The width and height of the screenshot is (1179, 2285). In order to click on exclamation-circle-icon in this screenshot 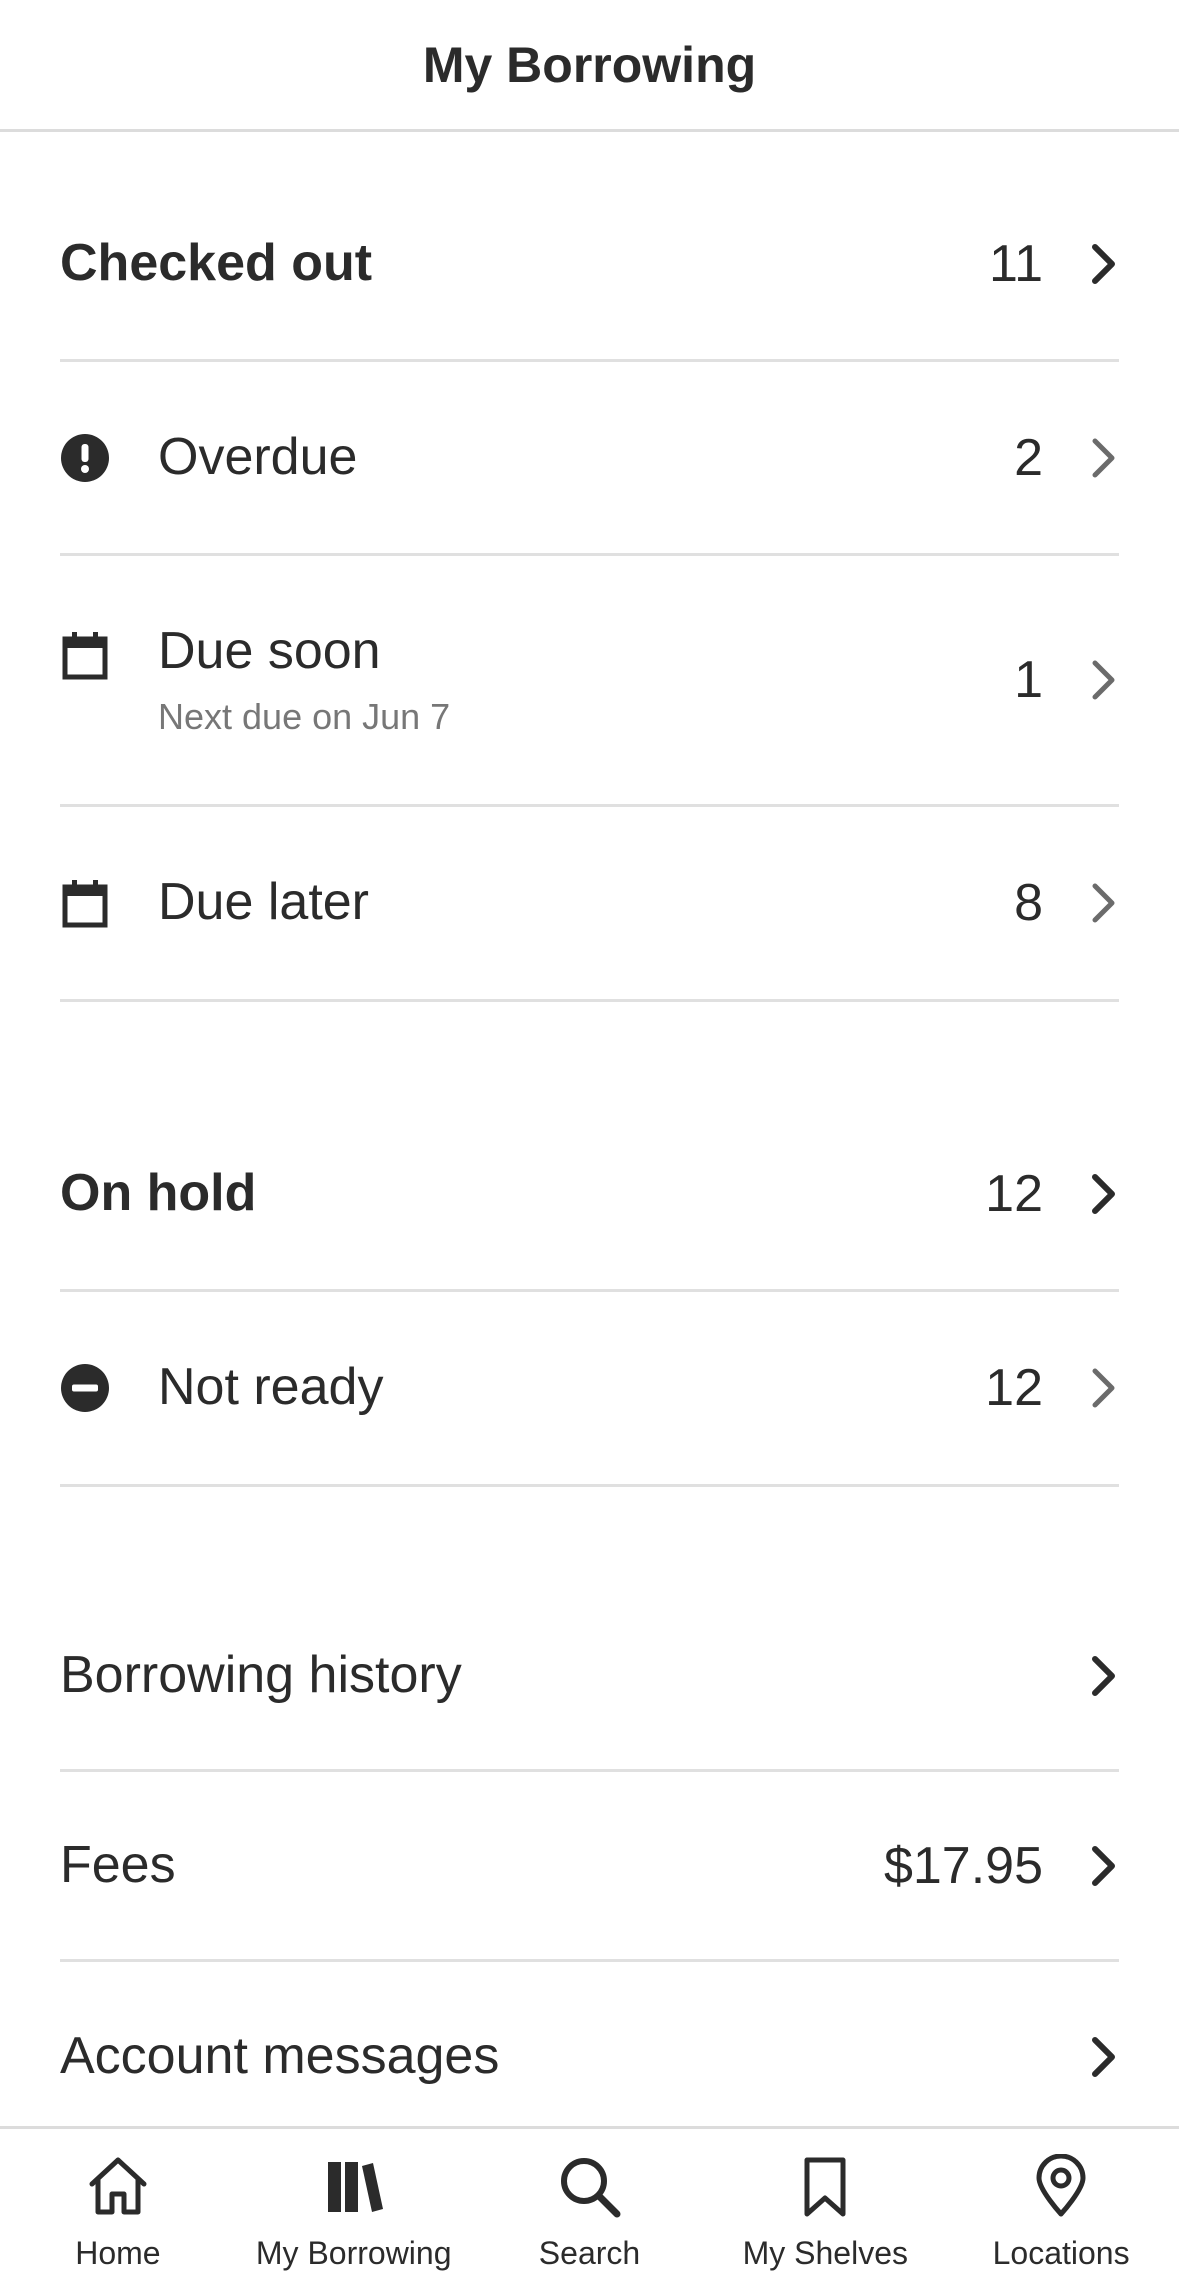, I will do `click(85, 458)`.